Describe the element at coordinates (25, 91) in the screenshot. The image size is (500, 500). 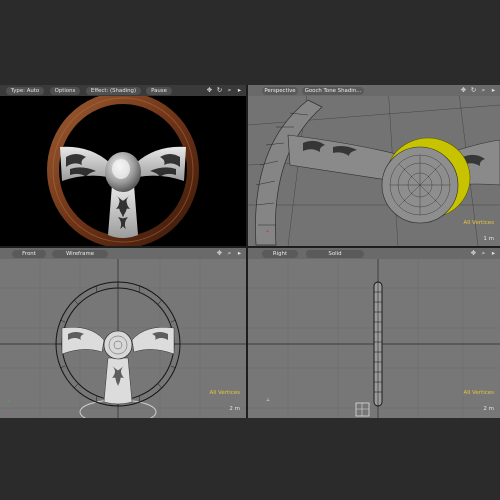
I see `render-type-button: Type: Auto` at that location.